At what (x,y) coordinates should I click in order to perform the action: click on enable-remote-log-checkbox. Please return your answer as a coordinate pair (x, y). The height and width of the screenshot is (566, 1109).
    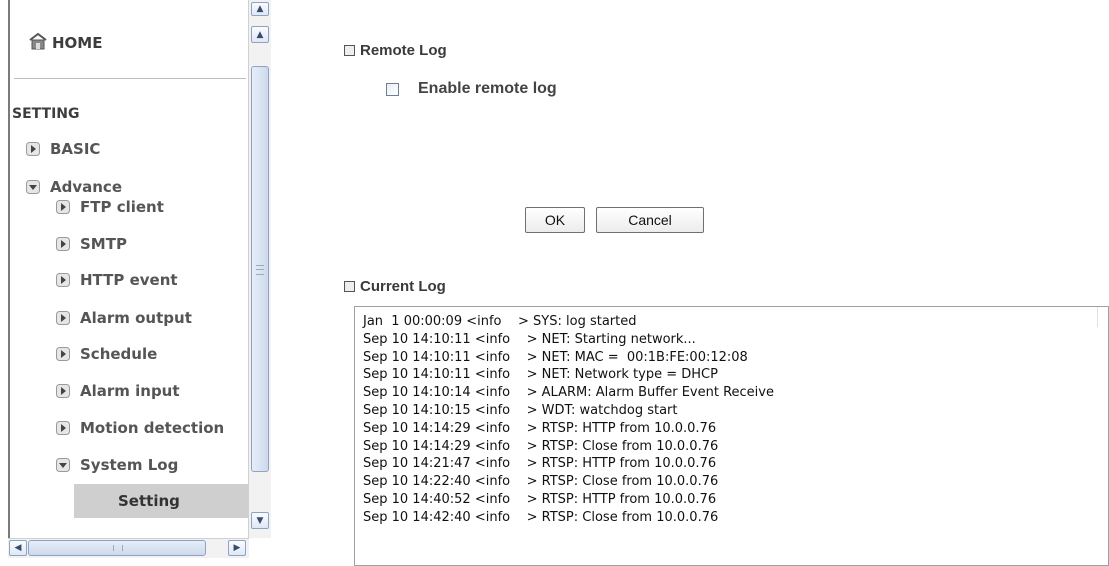
    Looking at the image, I should click on (392, 89).